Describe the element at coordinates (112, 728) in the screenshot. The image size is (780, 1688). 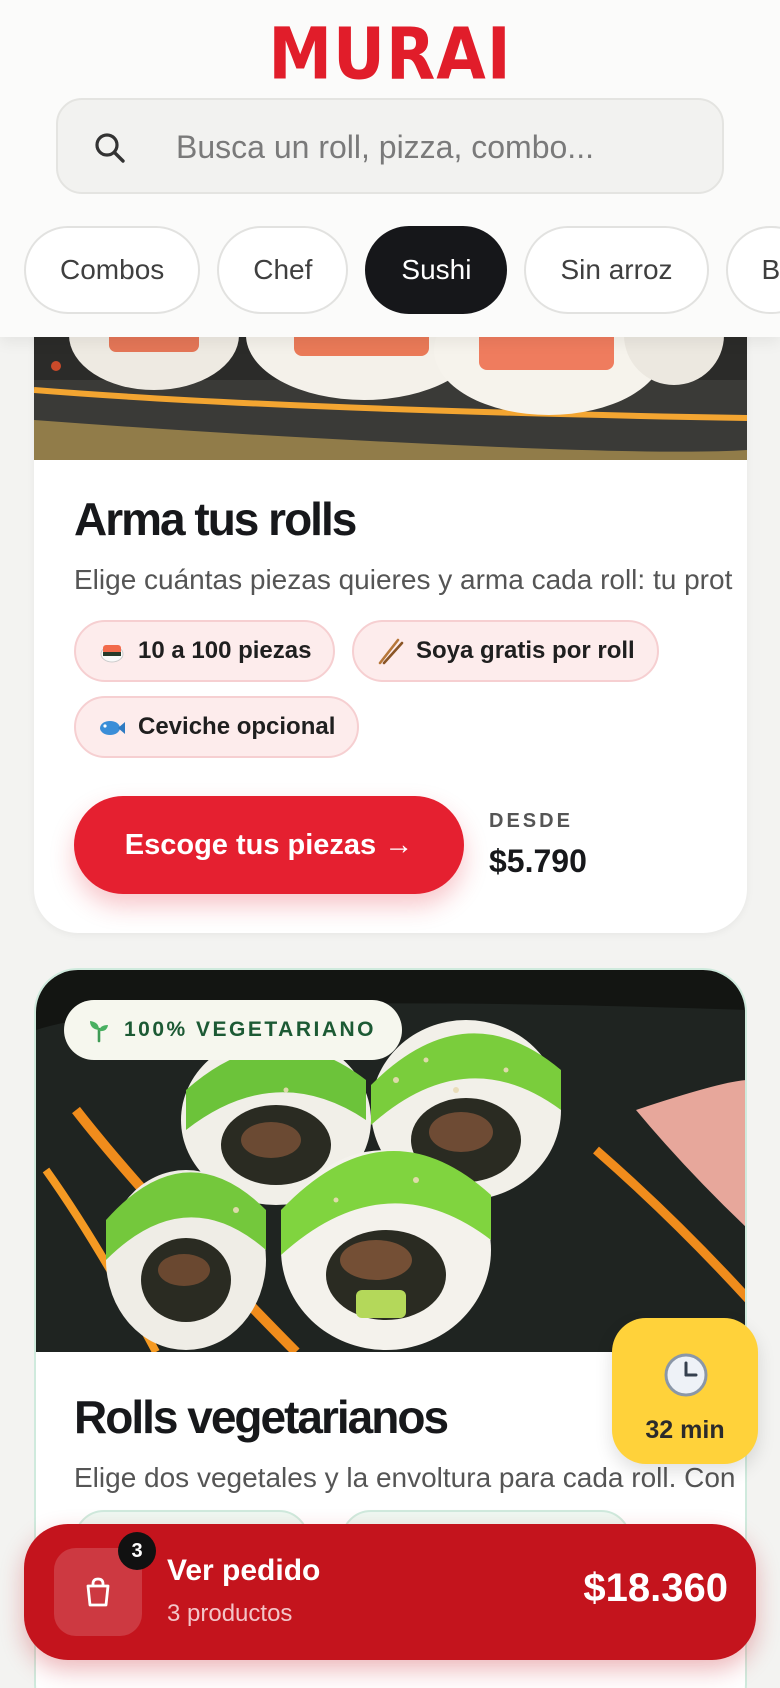
I see `fish-icon` at that location.